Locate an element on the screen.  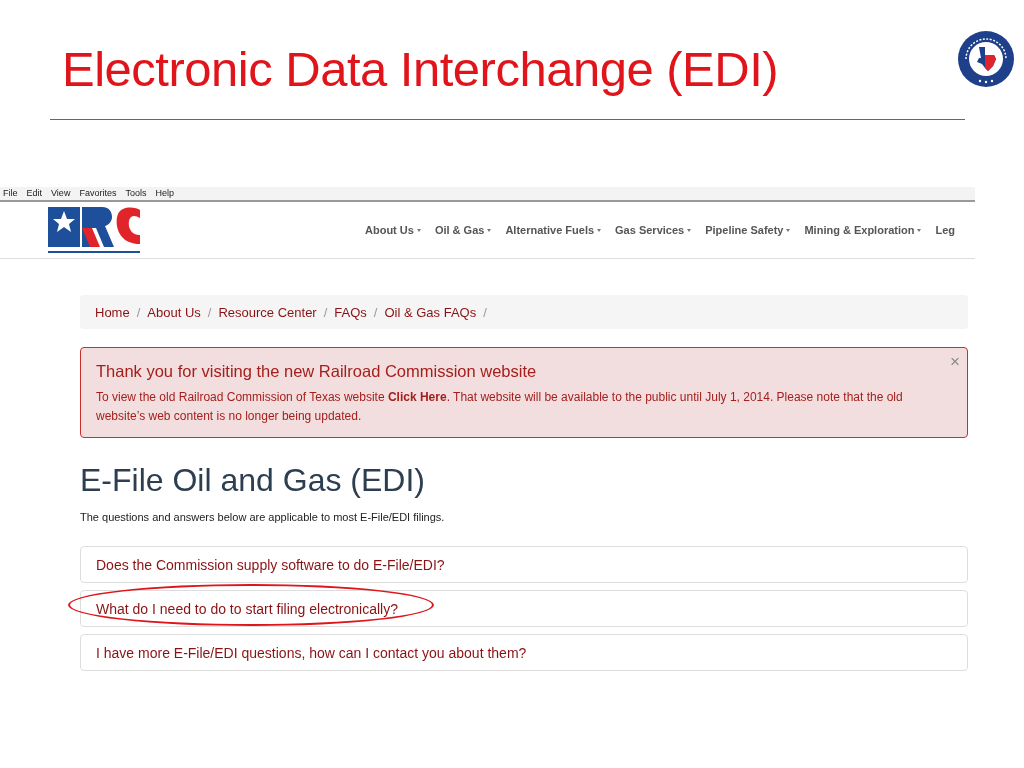
intro-text: The questions and answers below are applicable to most E-File/EDI filings. is located at coordinates (263, 517).